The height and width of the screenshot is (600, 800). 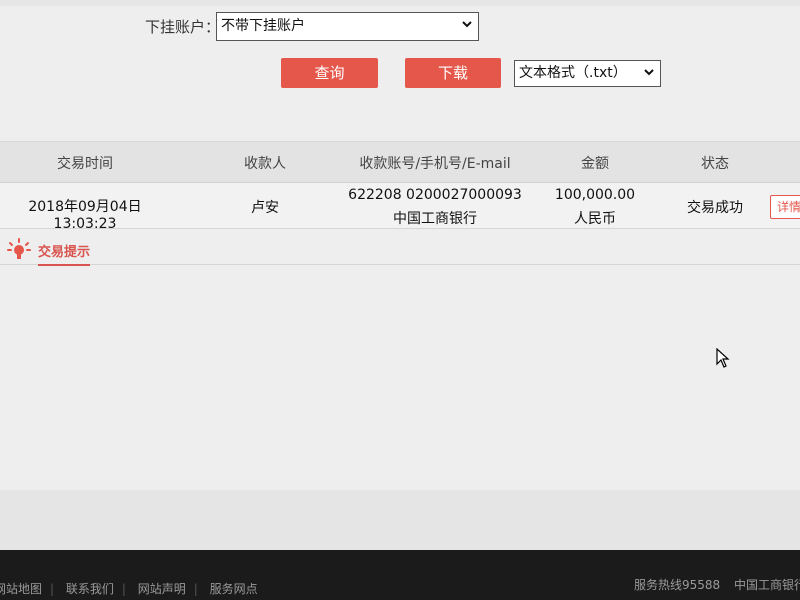 What do you see at coordinates (85, 164) in the screenshot?
I see `header-time: 交易时间` at bounding box center [85, 164].